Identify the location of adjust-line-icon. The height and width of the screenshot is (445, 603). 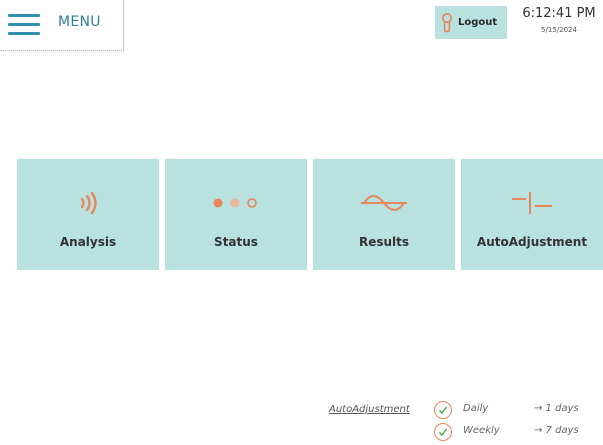
(532, 203).